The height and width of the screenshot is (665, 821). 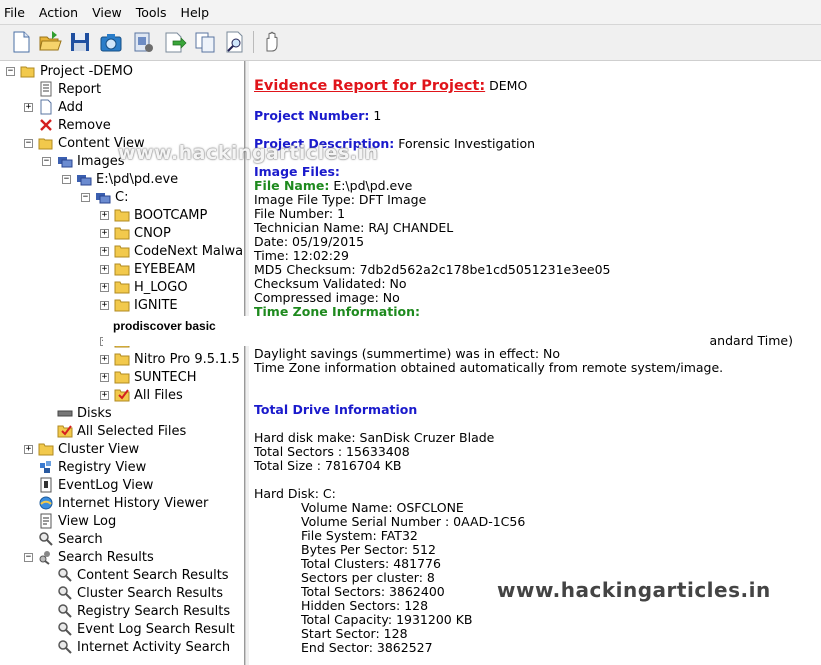 What do you see at coordinates (65, 413) in the screenshot?
I see `disk-icon` at bounding box center [65, 413].